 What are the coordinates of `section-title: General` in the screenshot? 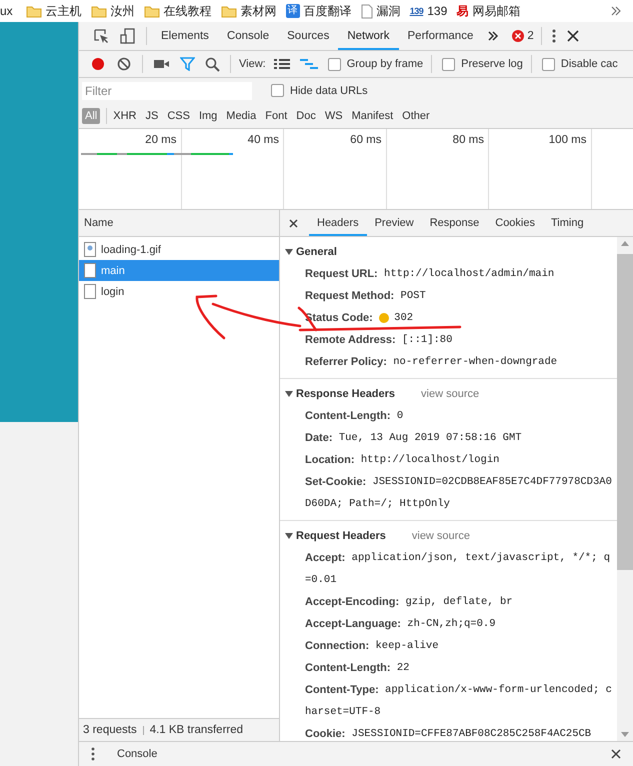 It's located at (316, 252).